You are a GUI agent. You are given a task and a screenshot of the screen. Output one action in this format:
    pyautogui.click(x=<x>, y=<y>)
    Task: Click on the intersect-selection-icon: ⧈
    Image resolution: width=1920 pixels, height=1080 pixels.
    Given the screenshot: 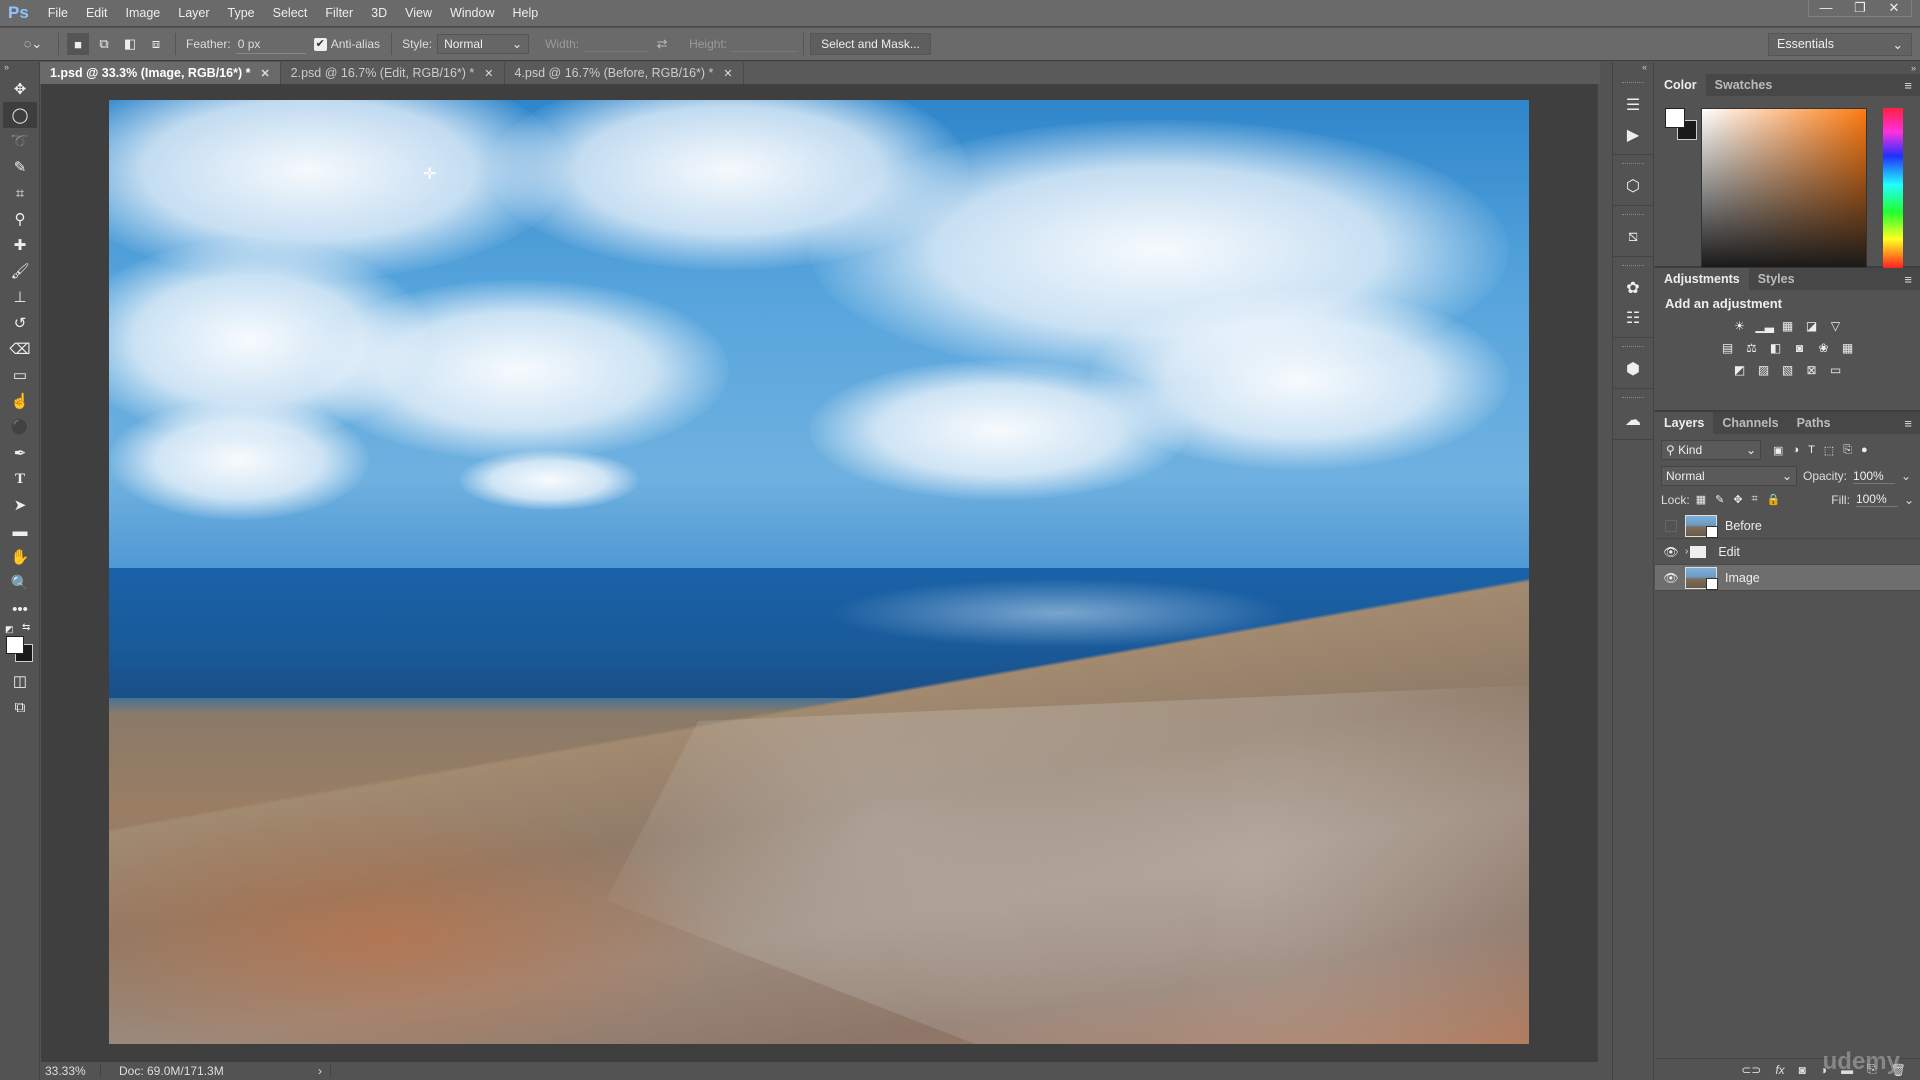 What is the action you would take?
    pyautogui.click(x=156, y=44)
    